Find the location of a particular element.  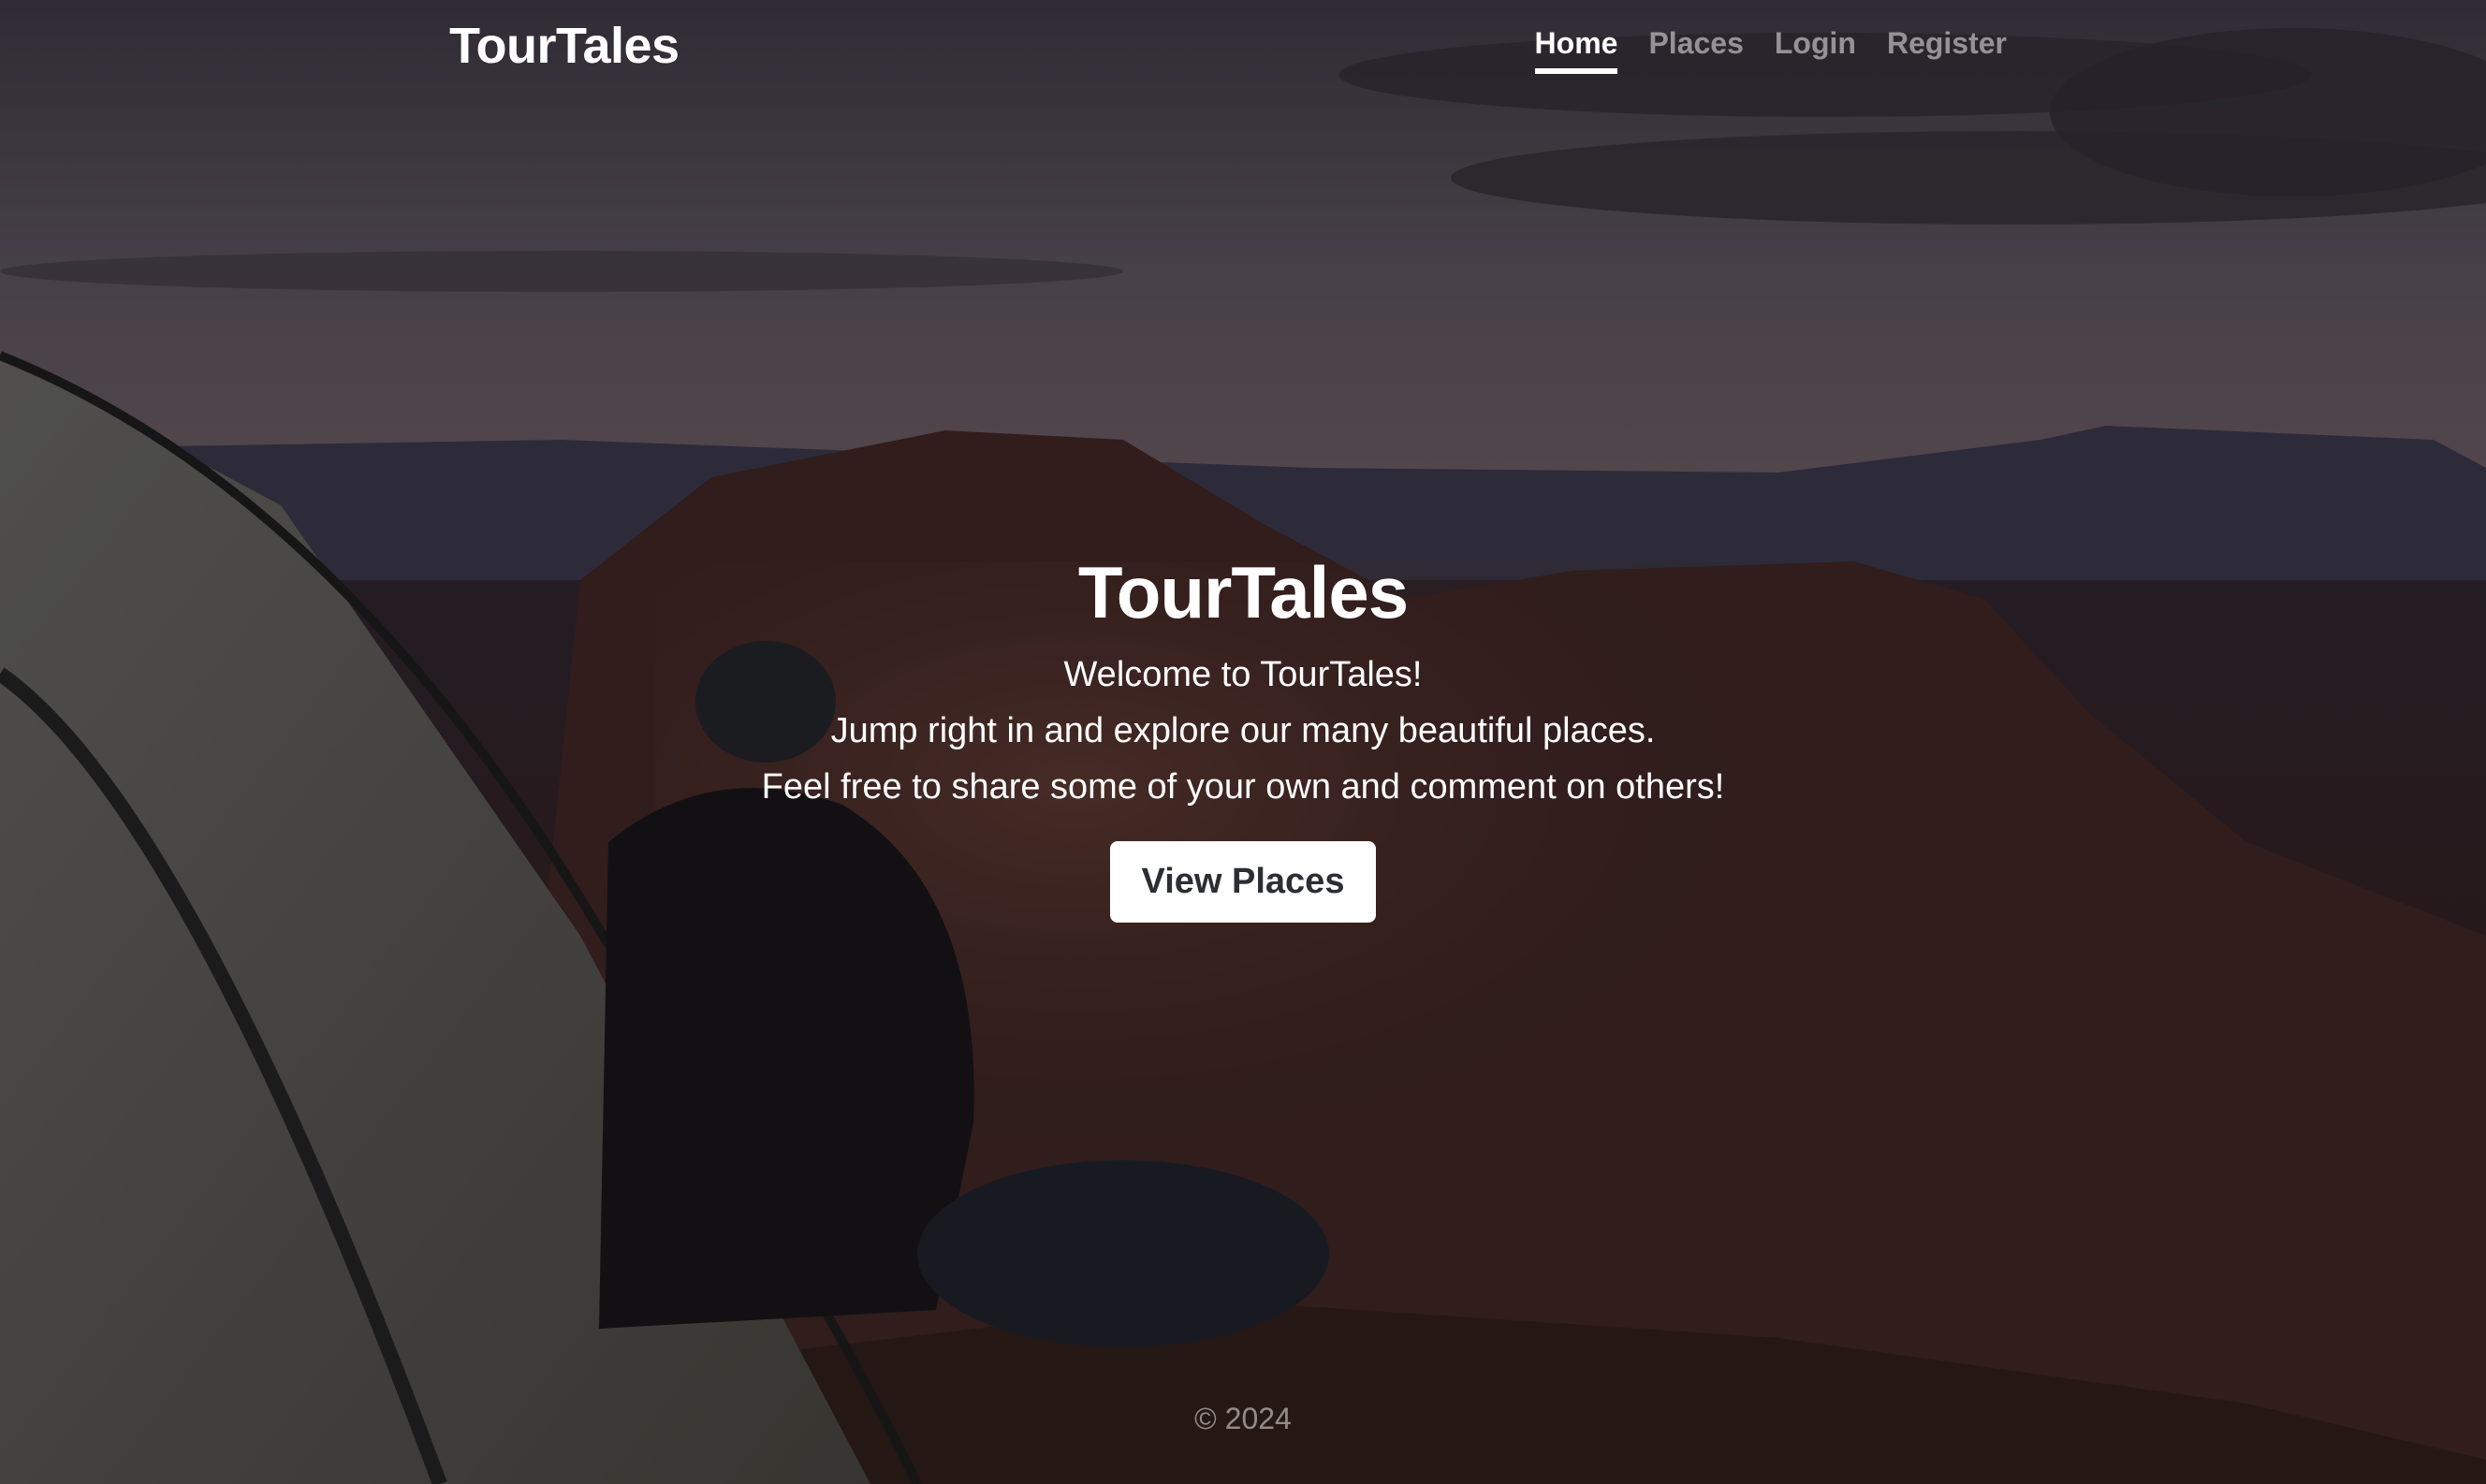

site-header: TourTales Home Places Login Register is located at coordinates (1243, 47).